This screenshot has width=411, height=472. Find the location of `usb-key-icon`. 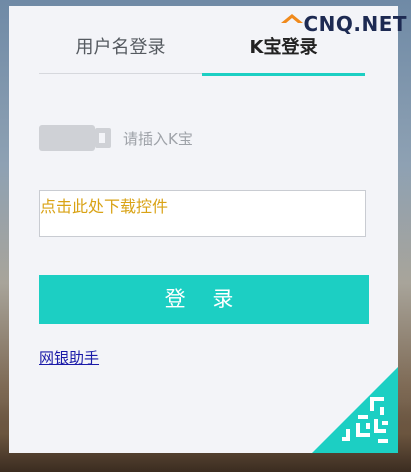

usb-key-icon is located at coordinates (75, 138).